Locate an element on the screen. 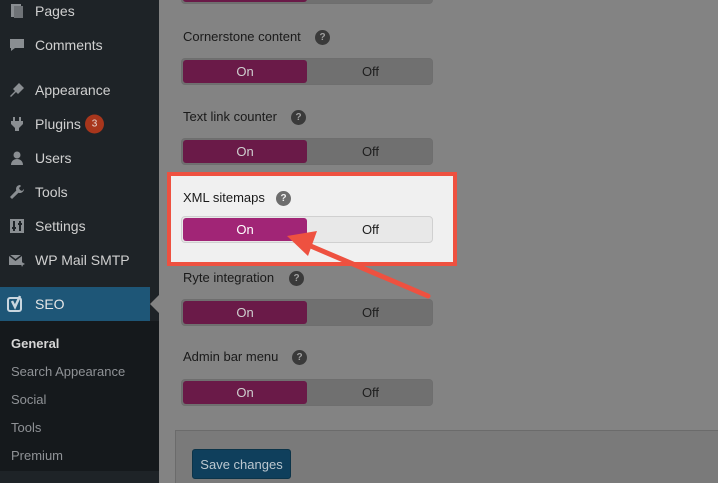  sidebar-item-label: Appearance is located at coordinates (73, 90).